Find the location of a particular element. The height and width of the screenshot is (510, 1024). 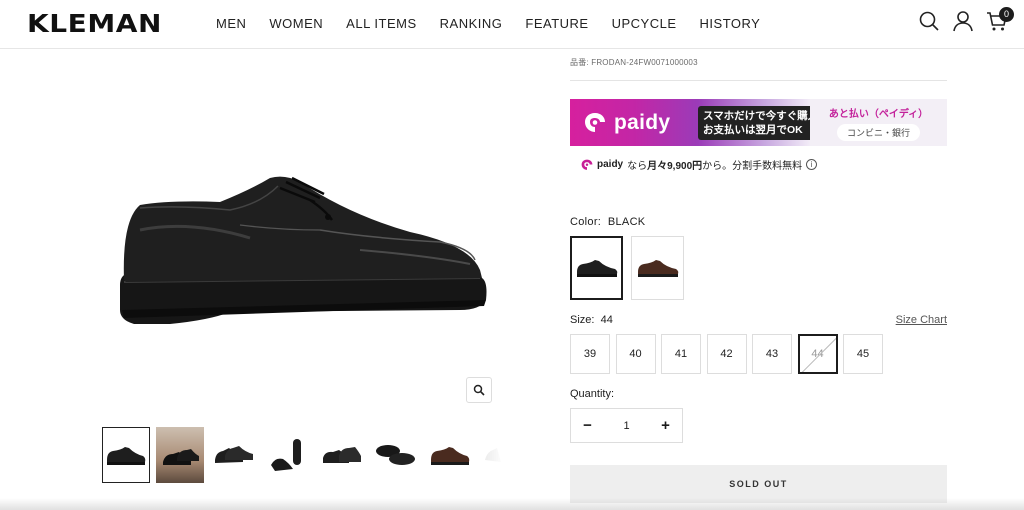

paidy-wordmark: paidy is located at coordinates (642, 122).